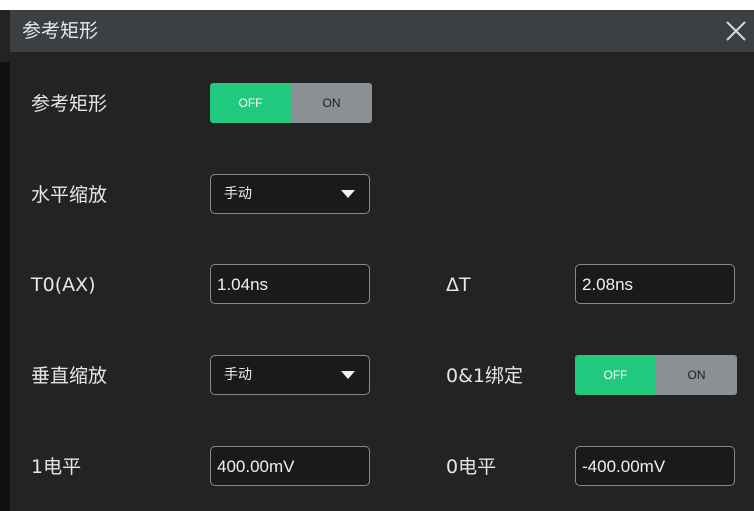  Describe the element at coordinates (250, 103) in the screenshot. I see `ref-rect-toggle-off: OFF` at that location.